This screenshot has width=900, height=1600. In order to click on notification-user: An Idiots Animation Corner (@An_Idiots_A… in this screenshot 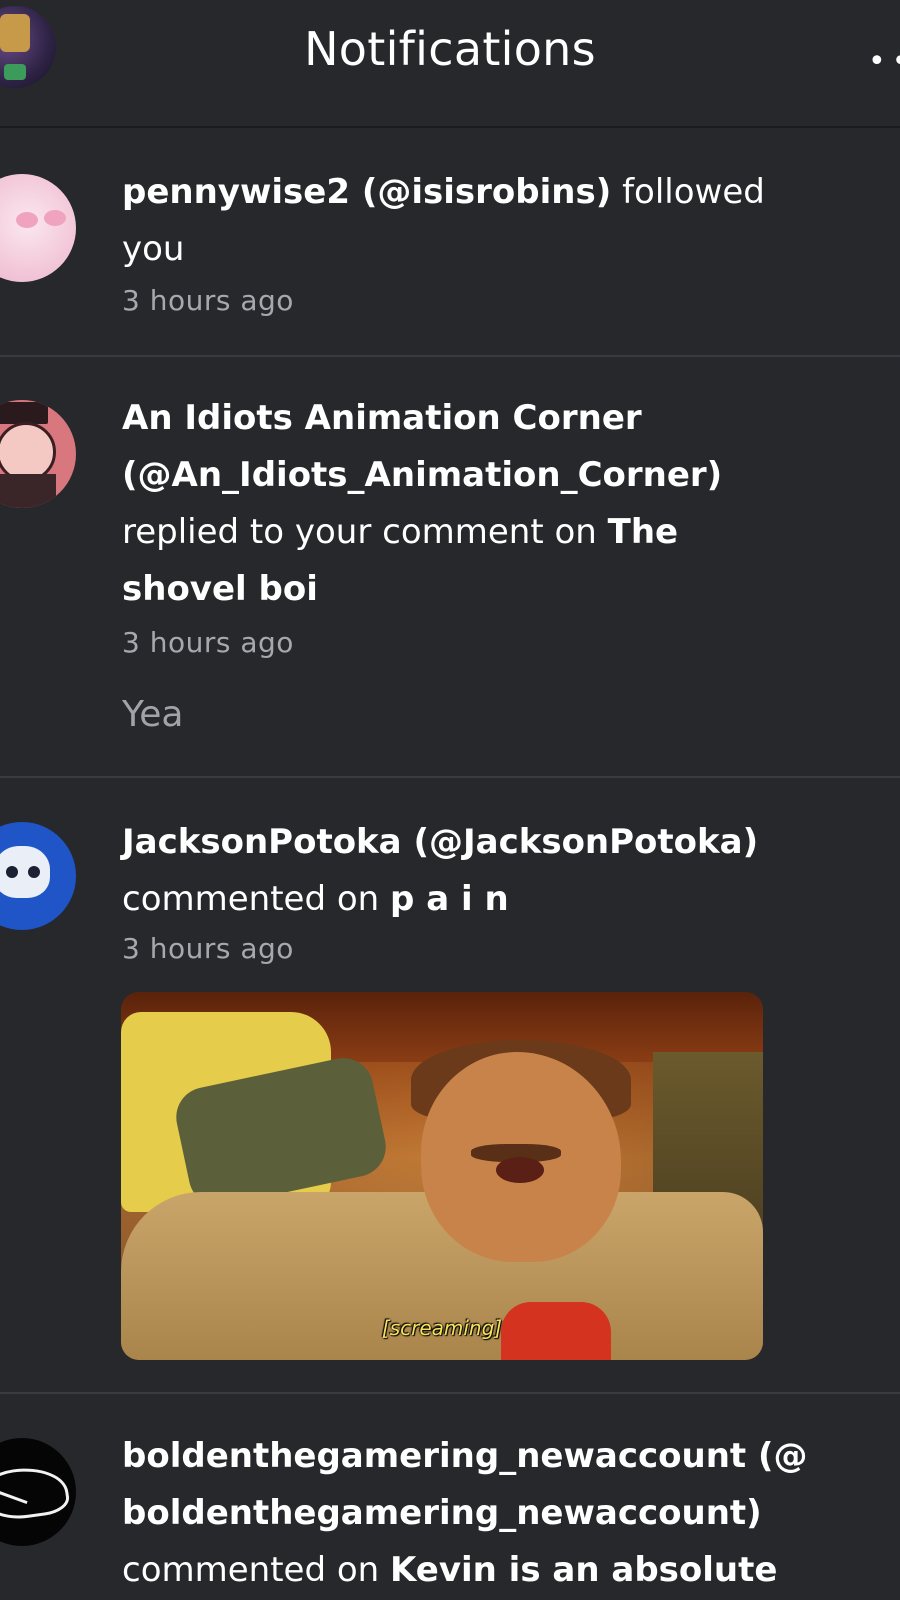, I will do `click(422, 446)`.